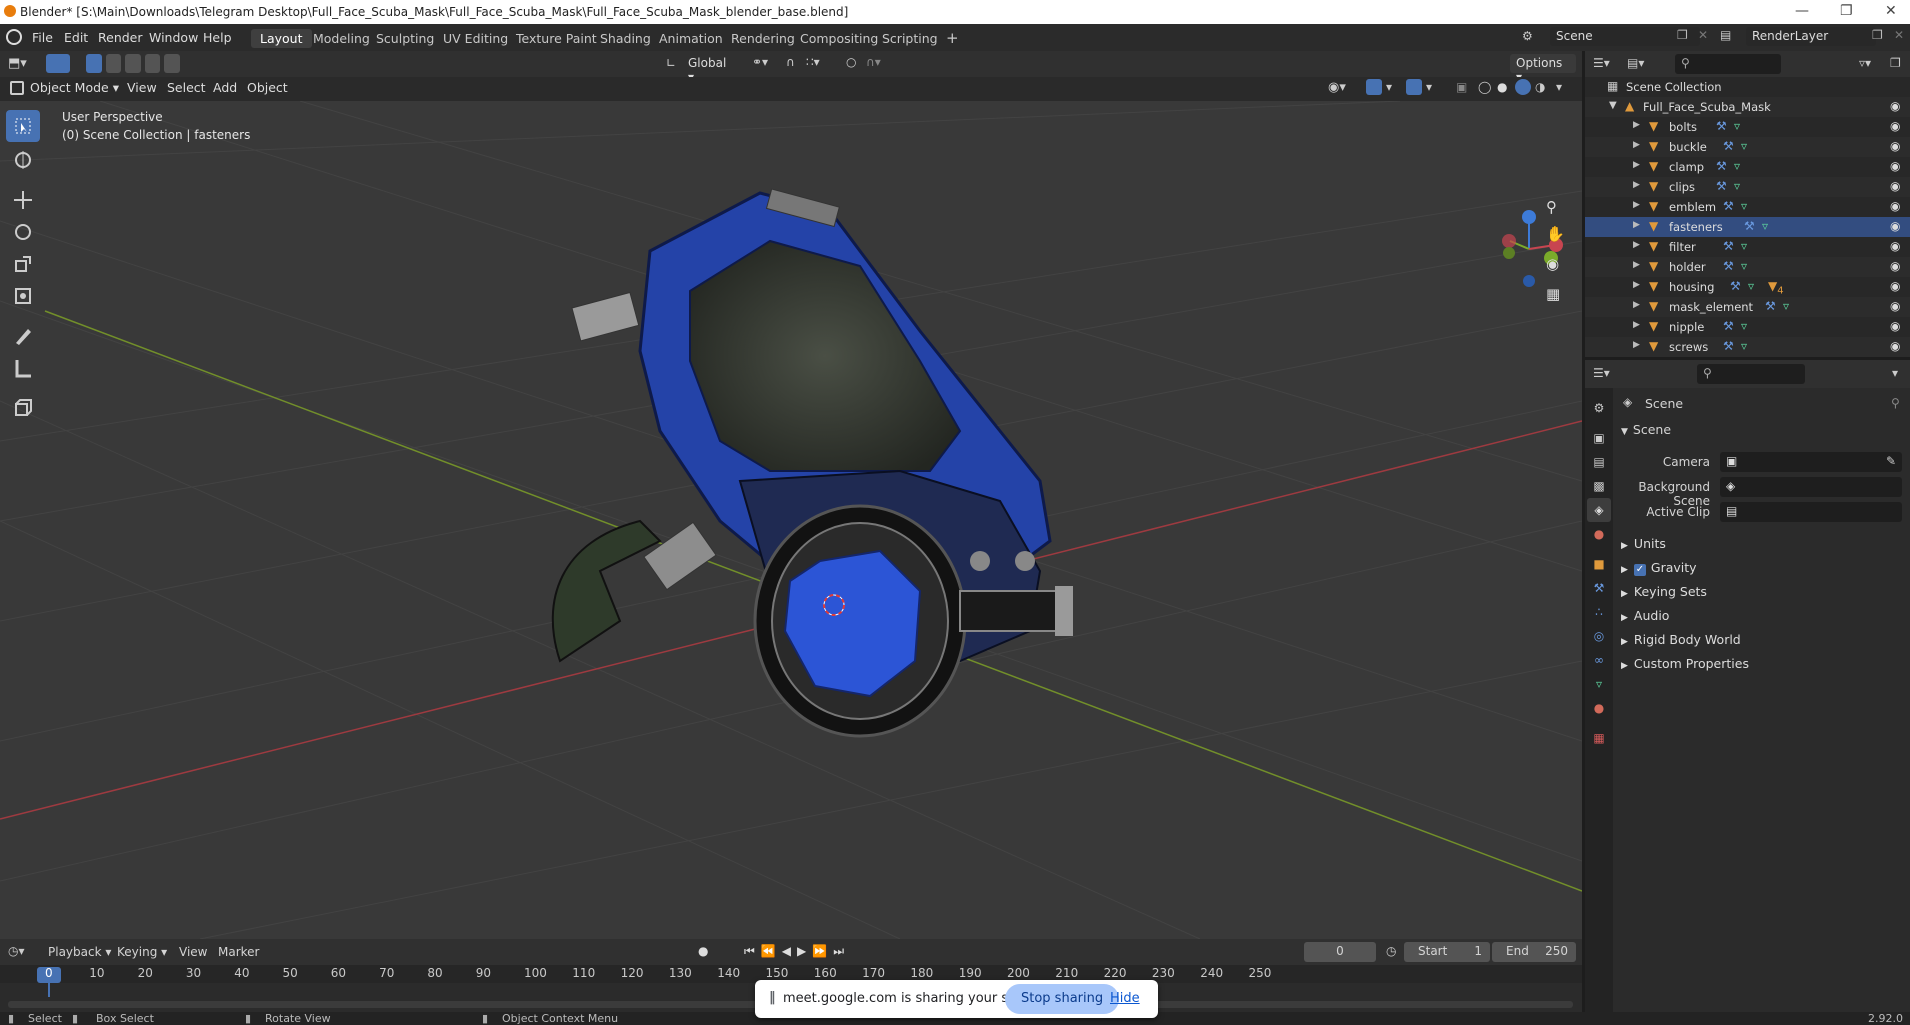 This screenshot has height=1025, width=1910. Describe the element at coordinates (910, 38) in the screenshot. I see `tab-scripting: Scripting` at that location.